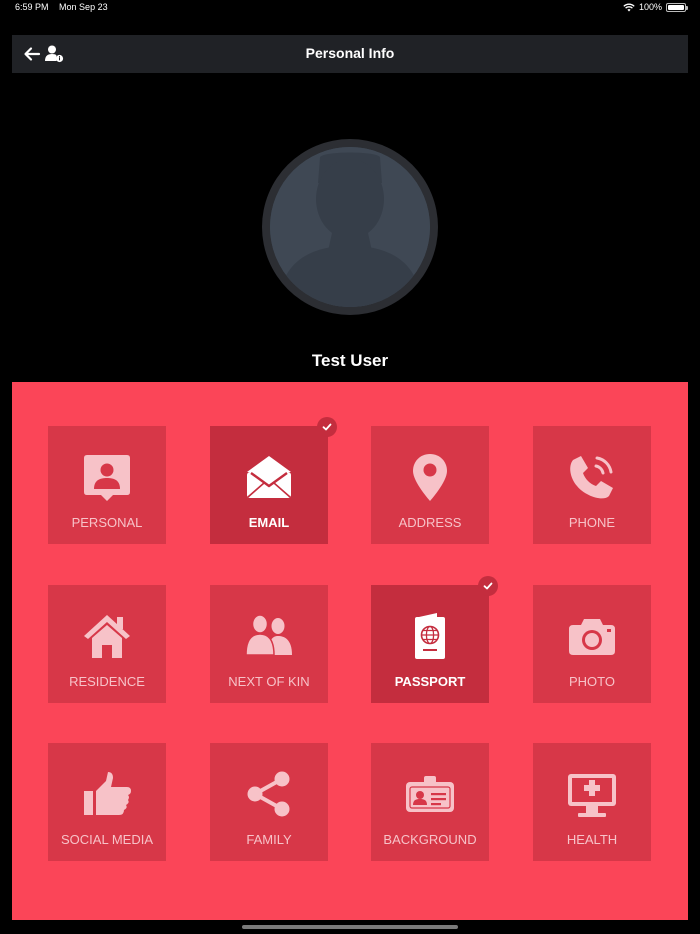 This screenshot has height=934, width=700. I want to click on tile-label: SOCIAL MEDIA, so click(107, 839).